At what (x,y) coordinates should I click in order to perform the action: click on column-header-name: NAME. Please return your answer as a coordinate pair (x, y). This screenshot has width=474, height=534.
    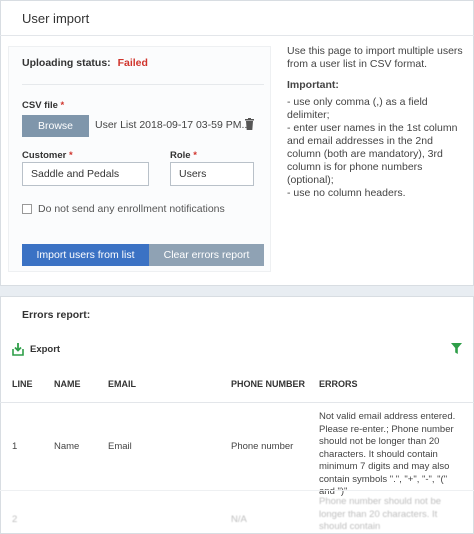
    Looking at the image, I should click on (67, 384).